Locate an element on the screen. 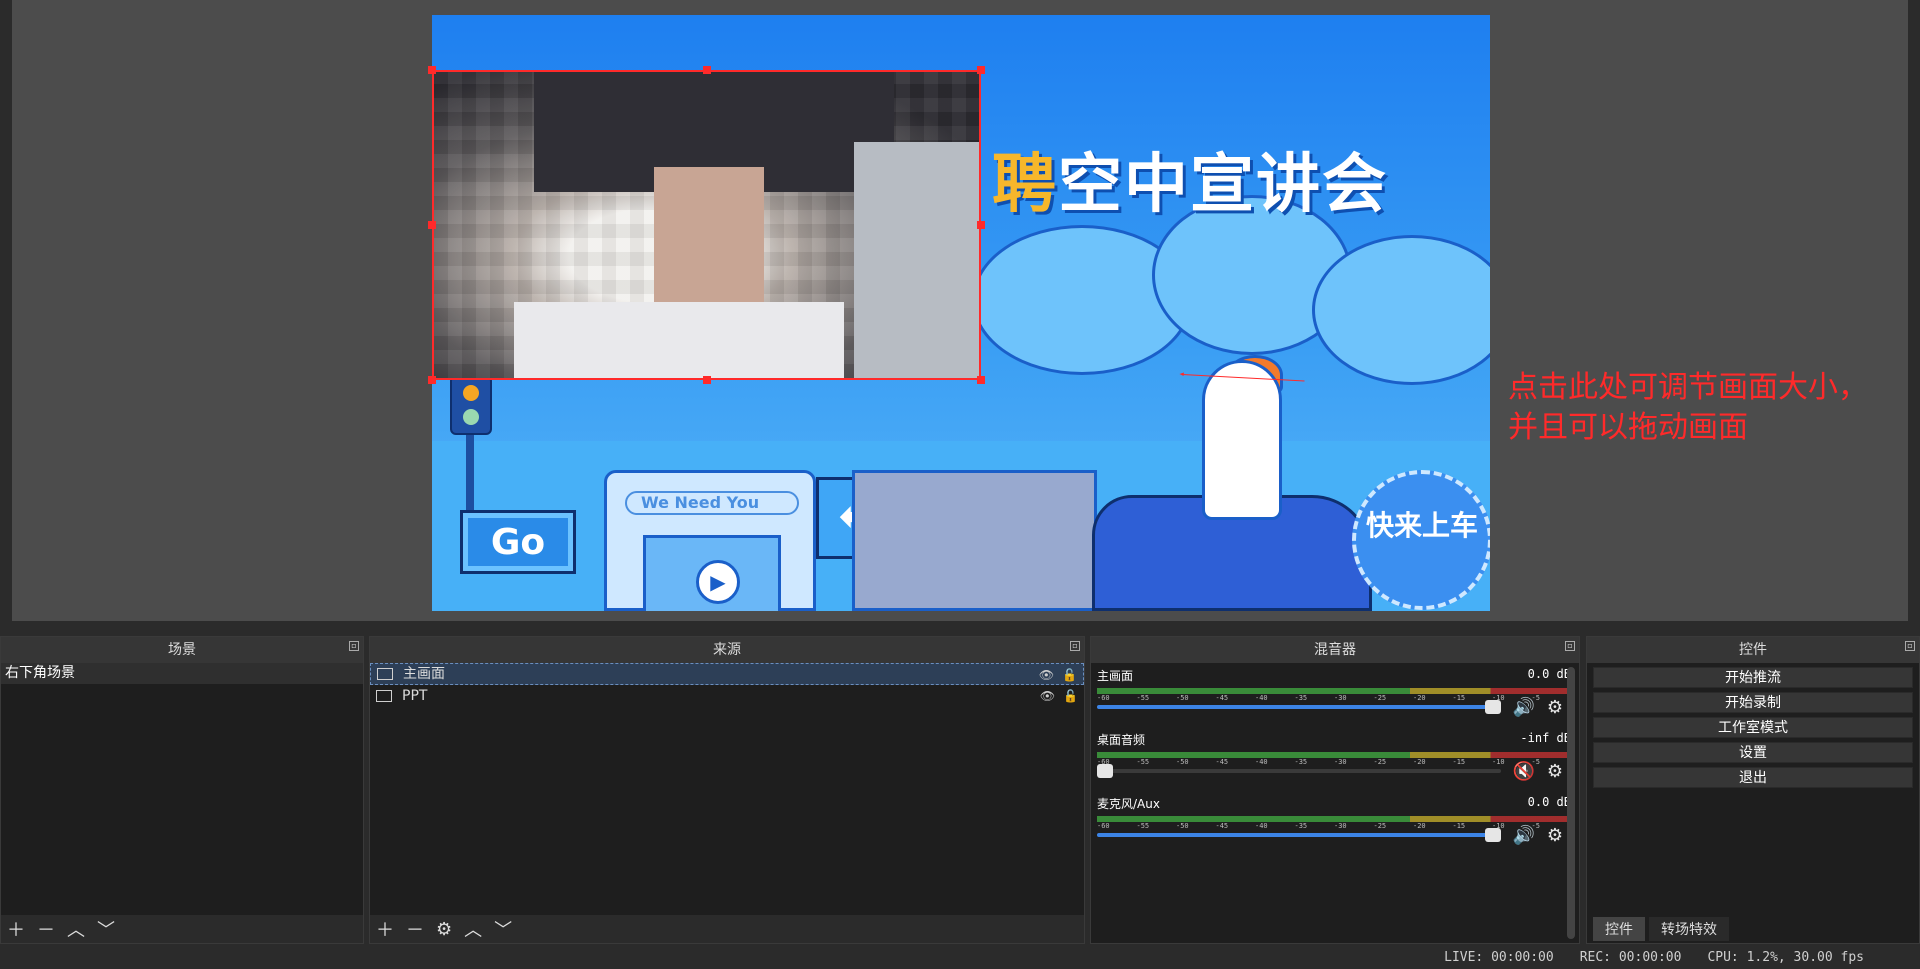 The width and height of the screenshot is (1920, 969). webcam-source is located at coordinates (706, 225).